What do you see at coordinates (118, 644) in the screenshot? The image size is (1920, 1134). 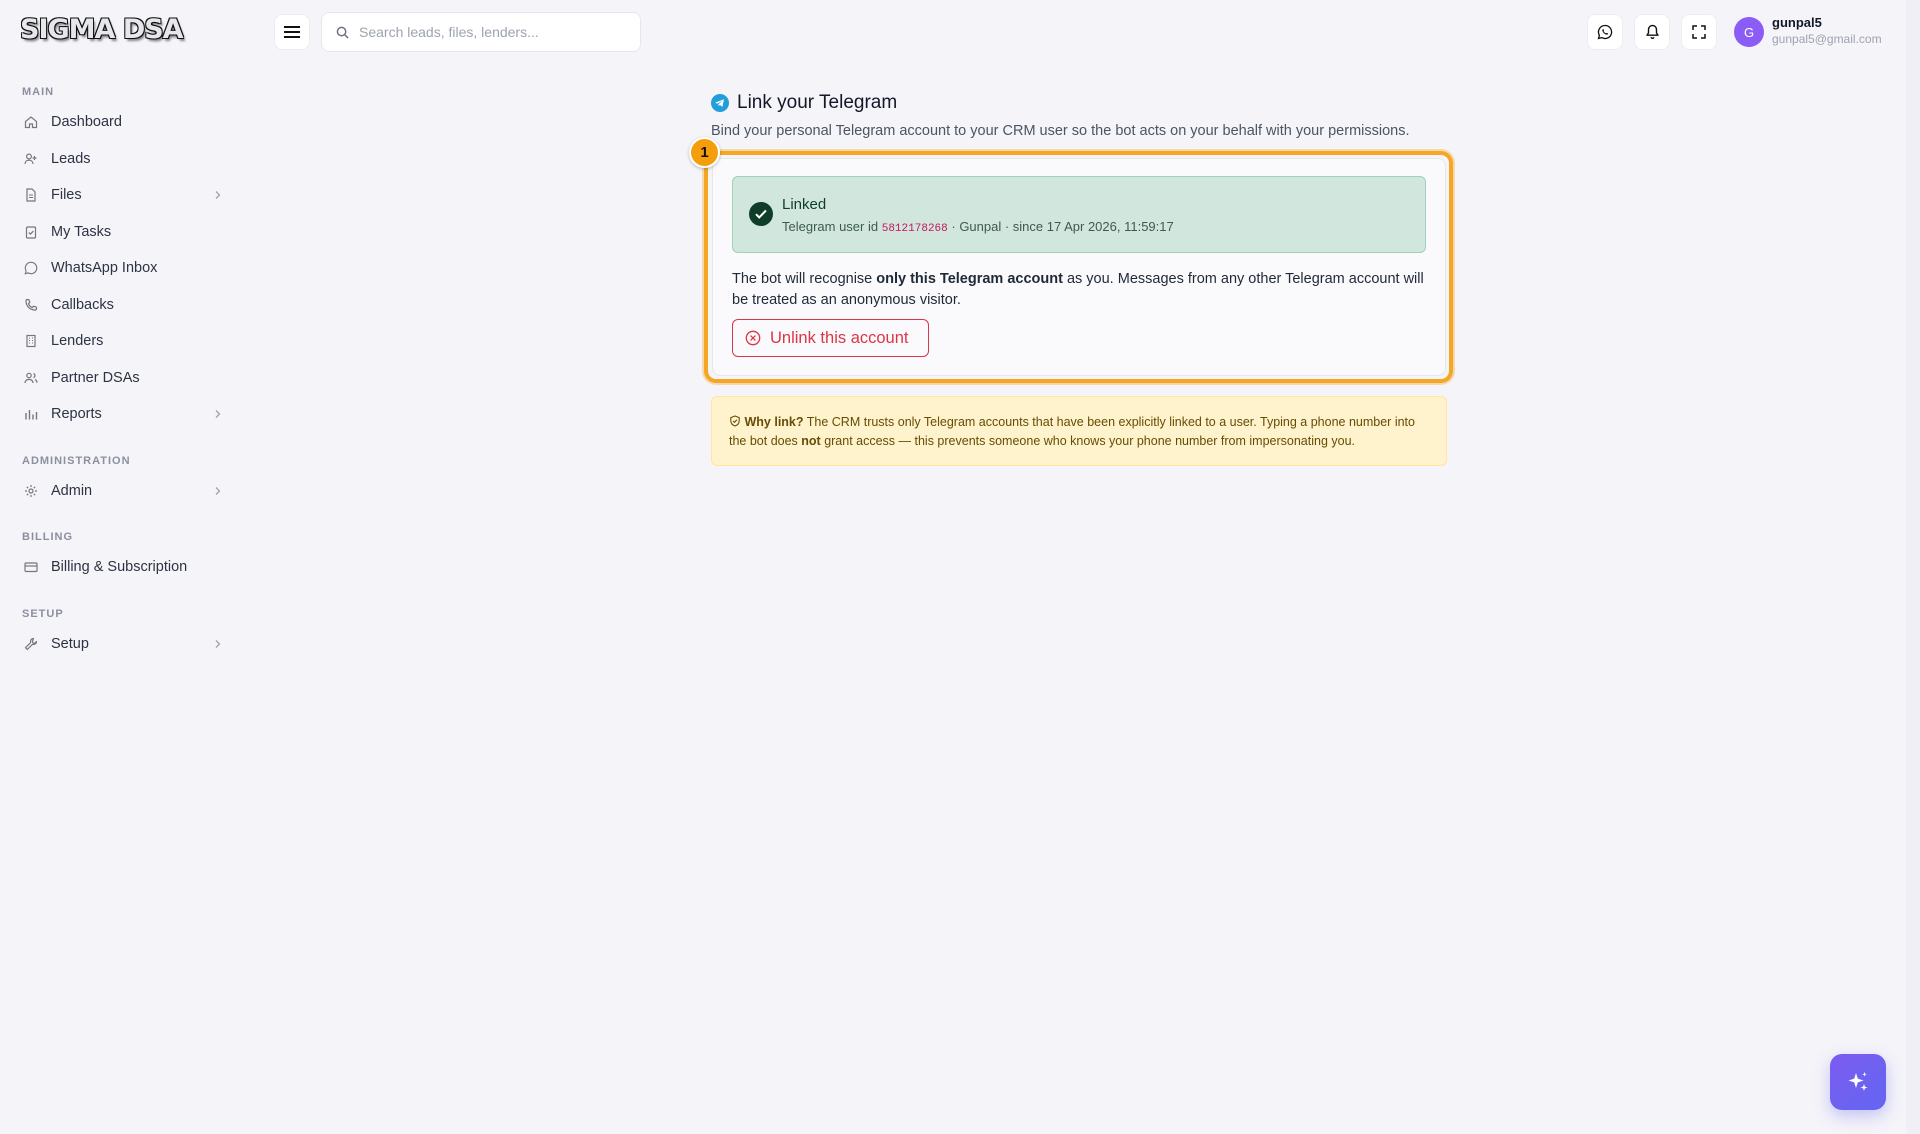 I see `sidebar-item-setup: Setup` at bounding box center [118, 644].